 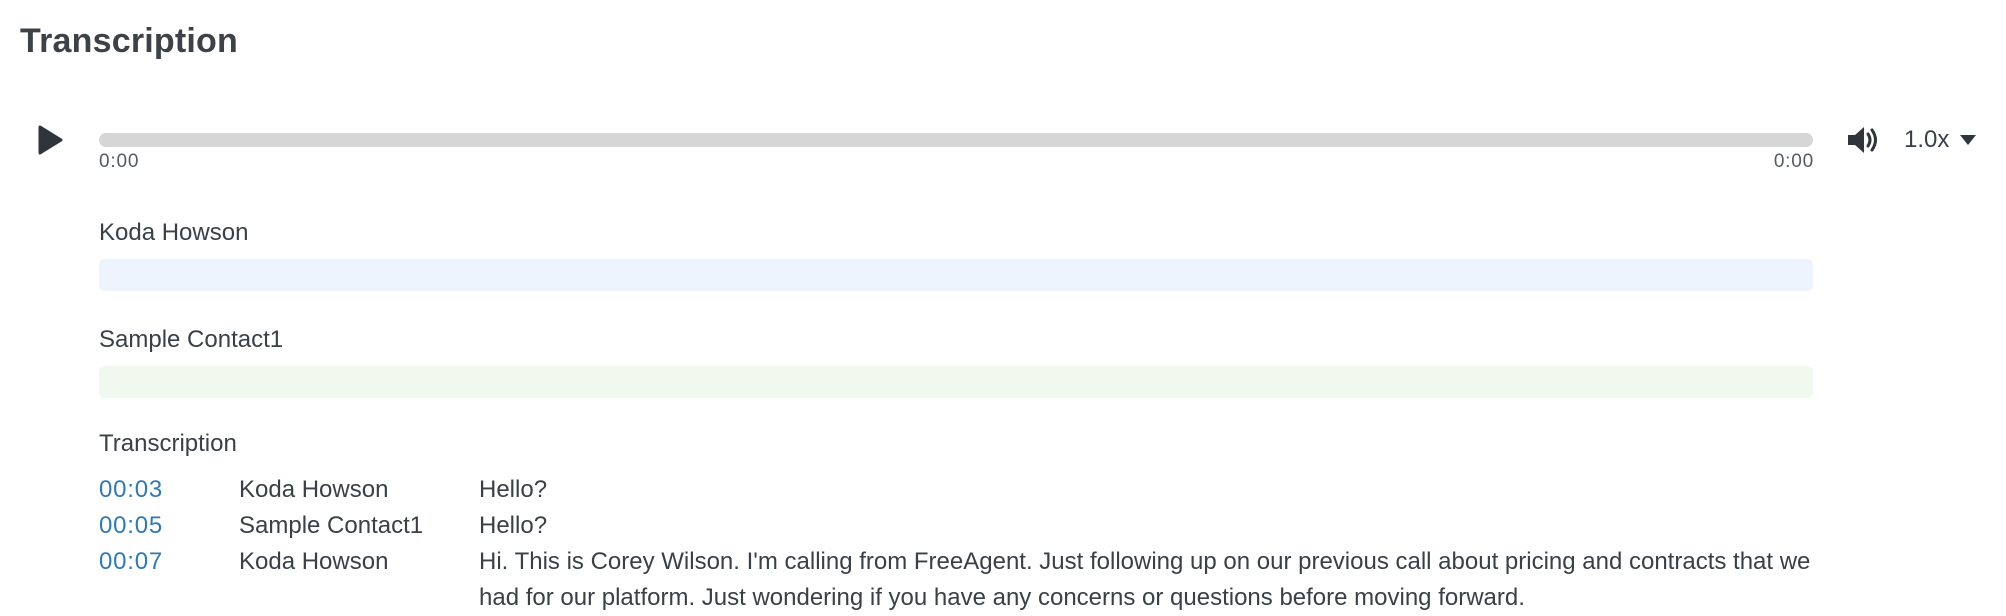 I want to click on audio-progress-bar, so click(x=956, y=140).